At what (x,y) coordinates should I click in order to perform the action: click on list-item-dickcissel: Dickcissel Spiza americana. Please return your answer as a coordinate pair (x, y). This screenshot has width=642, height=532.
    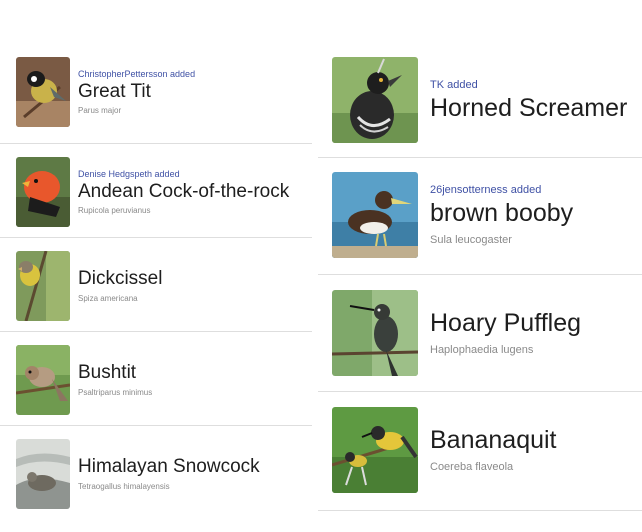
    Looking at the image, I should click on (156, 286).